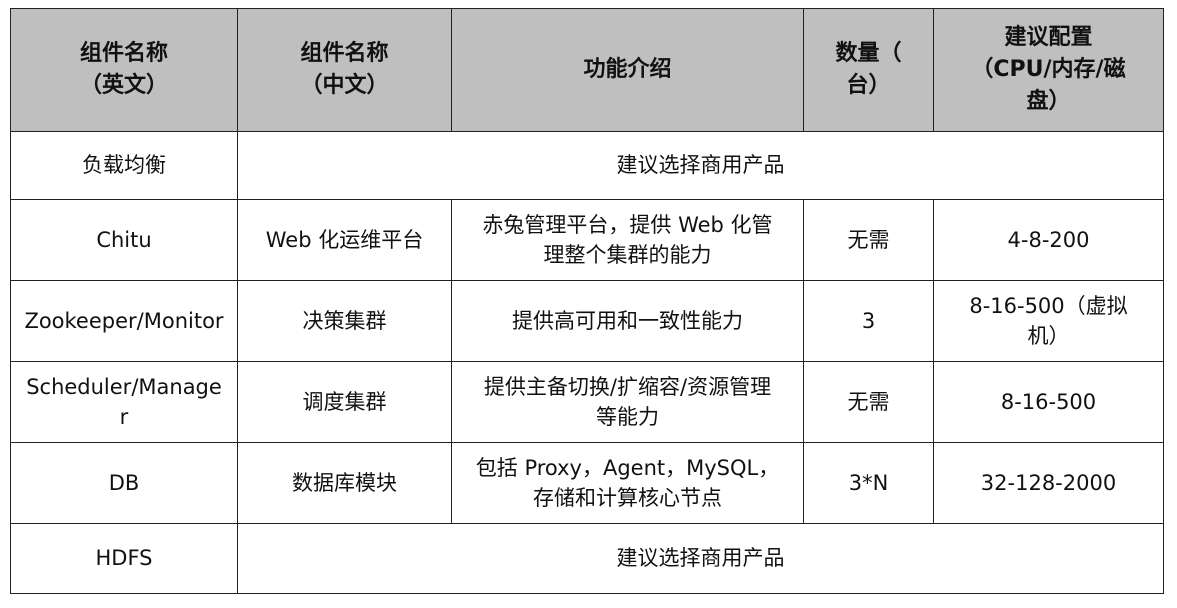  I want to click on header-name-zh-line-2: （中文）, so click(344, 85).